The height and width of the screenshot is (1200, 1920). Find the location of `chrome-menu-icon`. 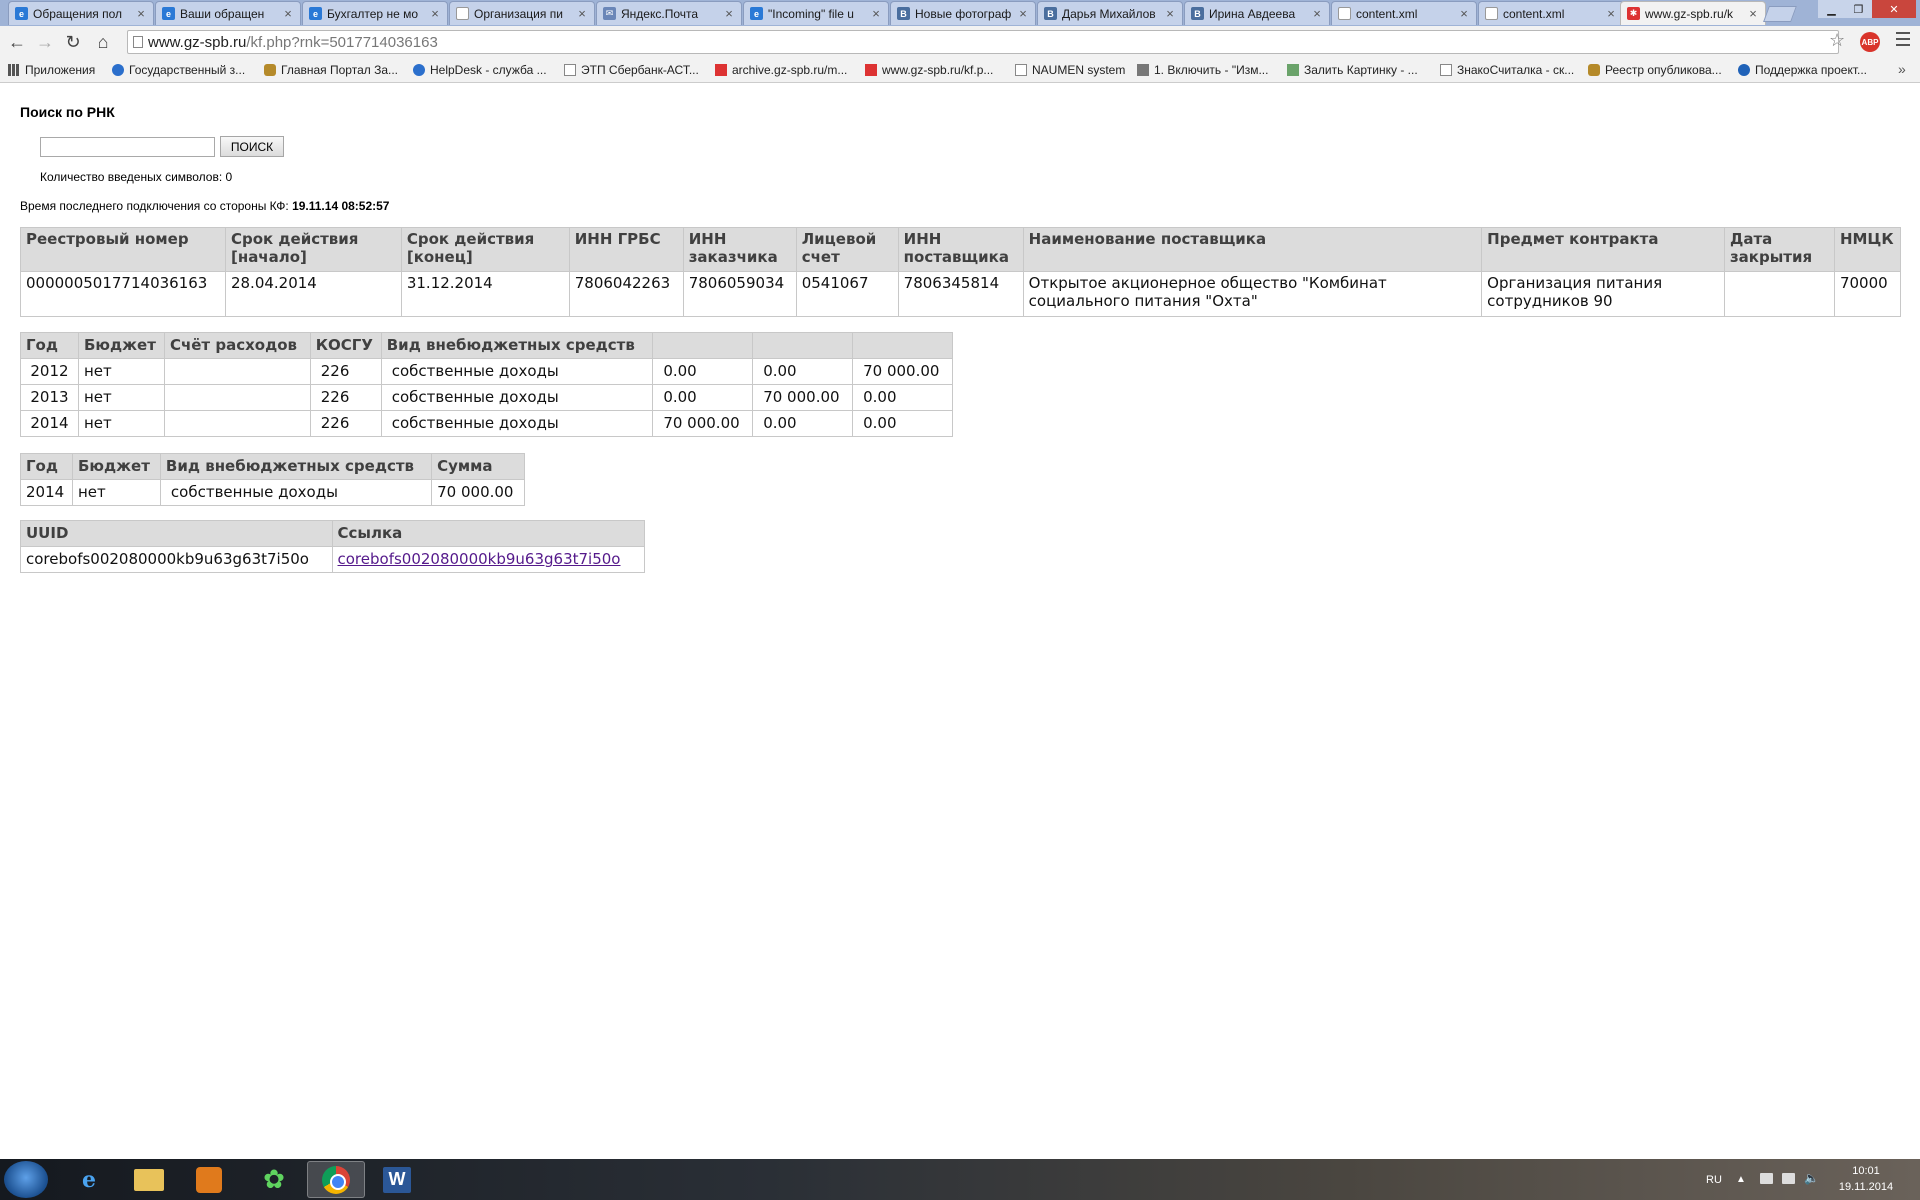

chrome-menu-icon is located at coordinates (1903, 39).